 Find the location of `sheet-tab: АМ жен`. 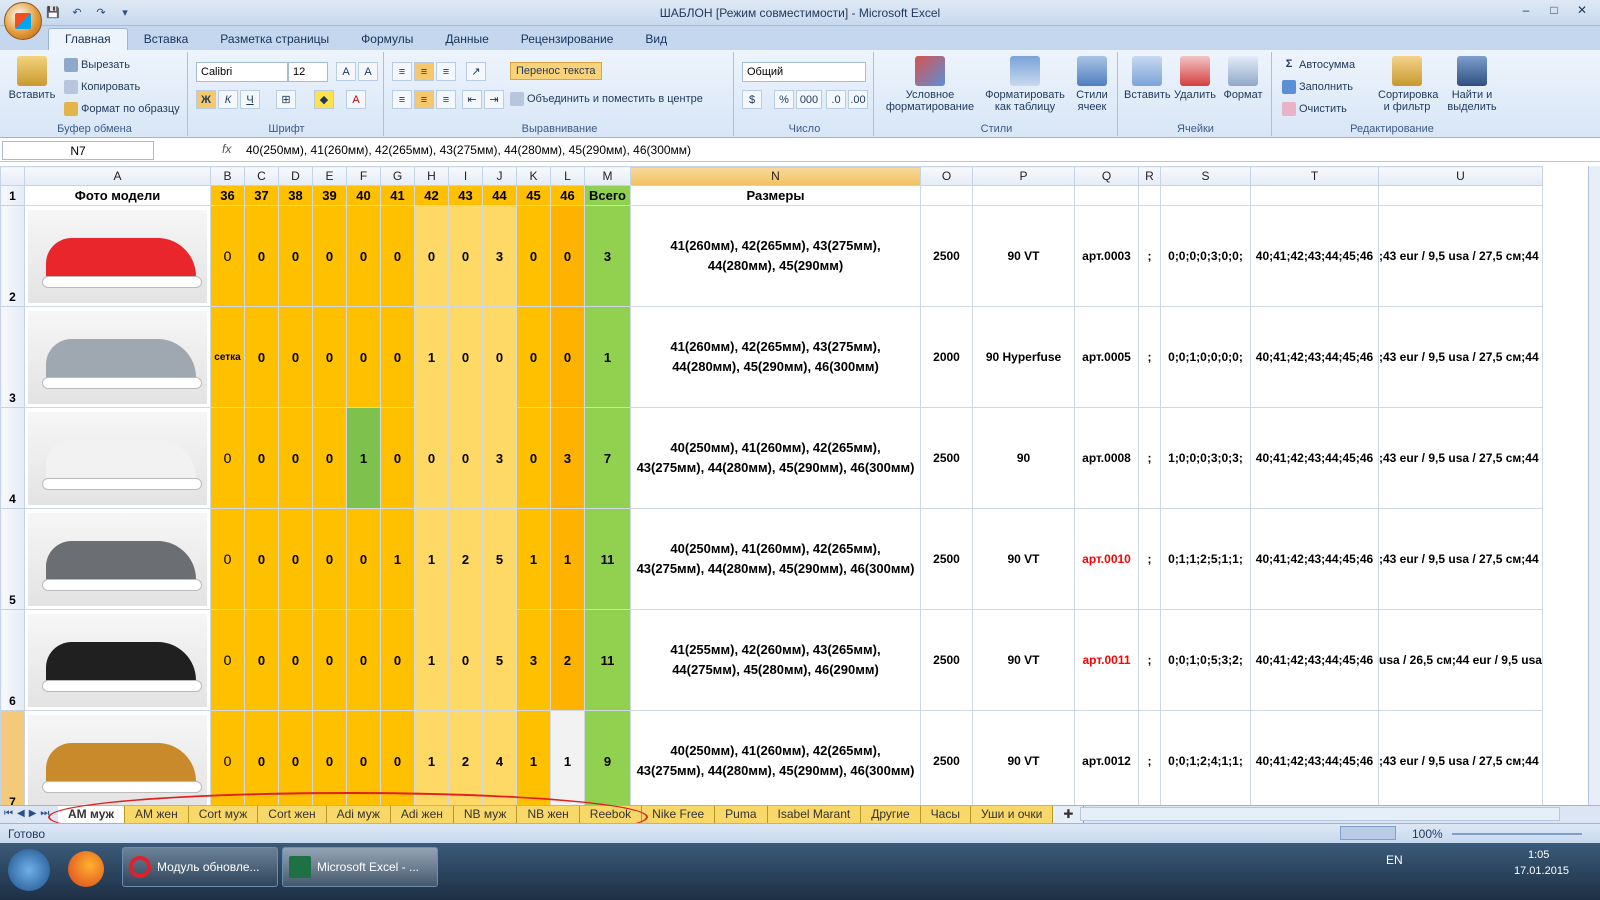

sheet-tab: АМ жен is located at coordinates (157, 815).